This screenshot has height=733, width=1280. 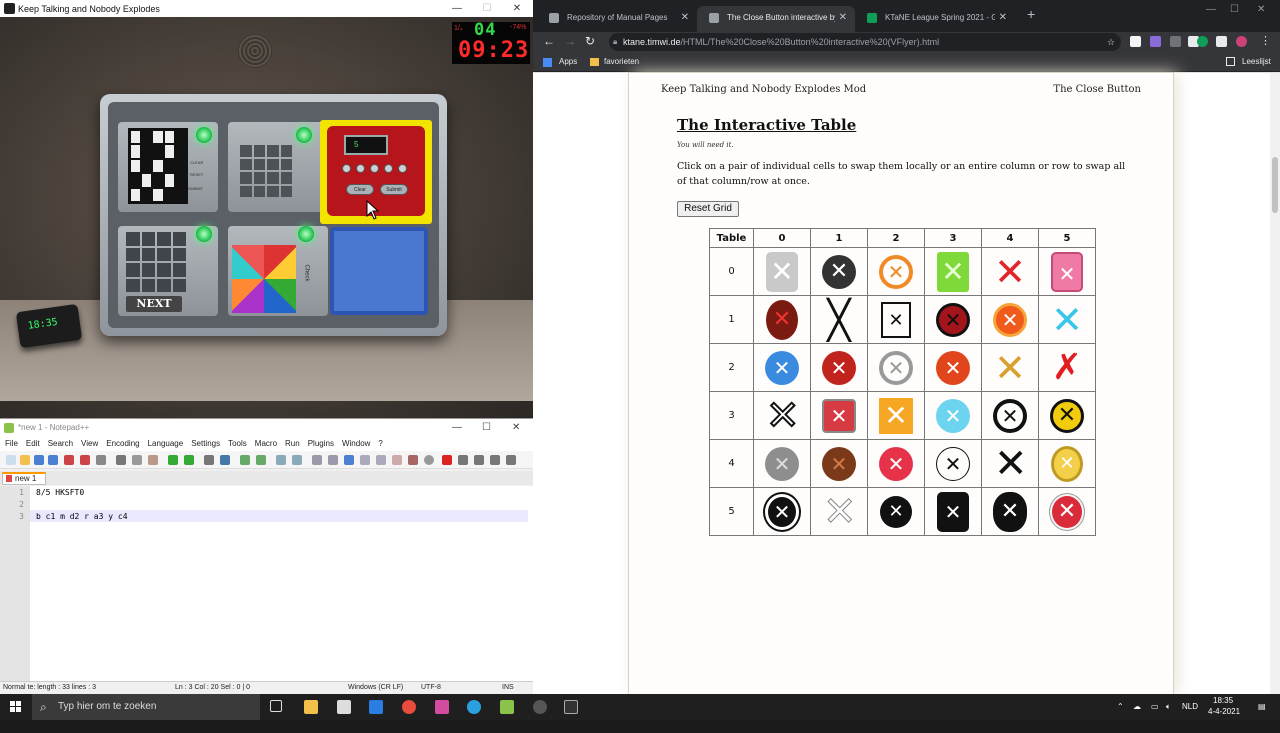 What do you see at coordinates (156, 262) in the screenshot?
I see `dark-grid` at bounding box center [156, 262].